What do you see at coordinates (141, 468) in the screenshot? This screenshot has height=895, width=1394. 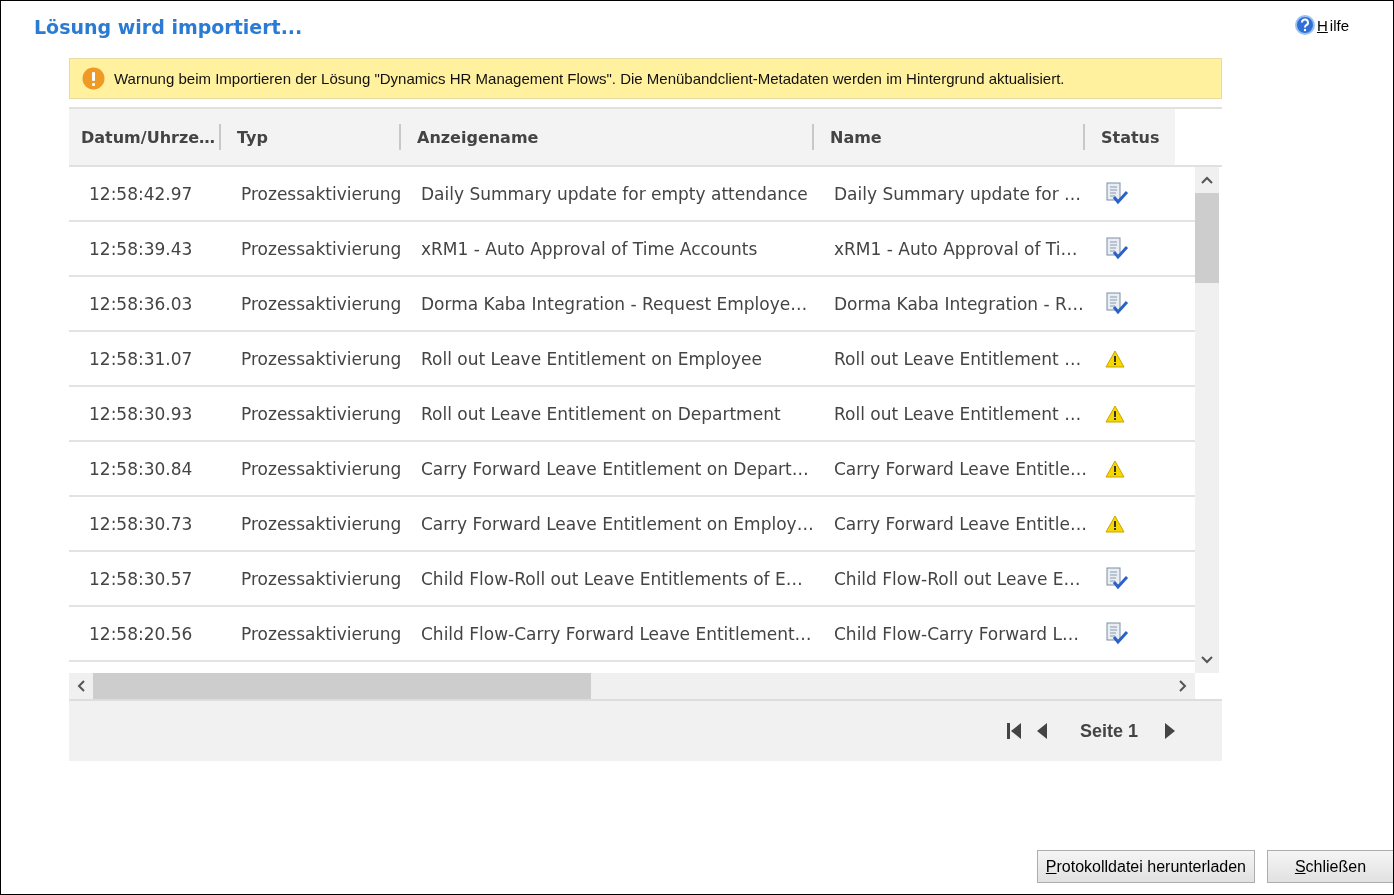 I see `table-cell-text: 12:58:30.84` at bounding box center [141, 468].